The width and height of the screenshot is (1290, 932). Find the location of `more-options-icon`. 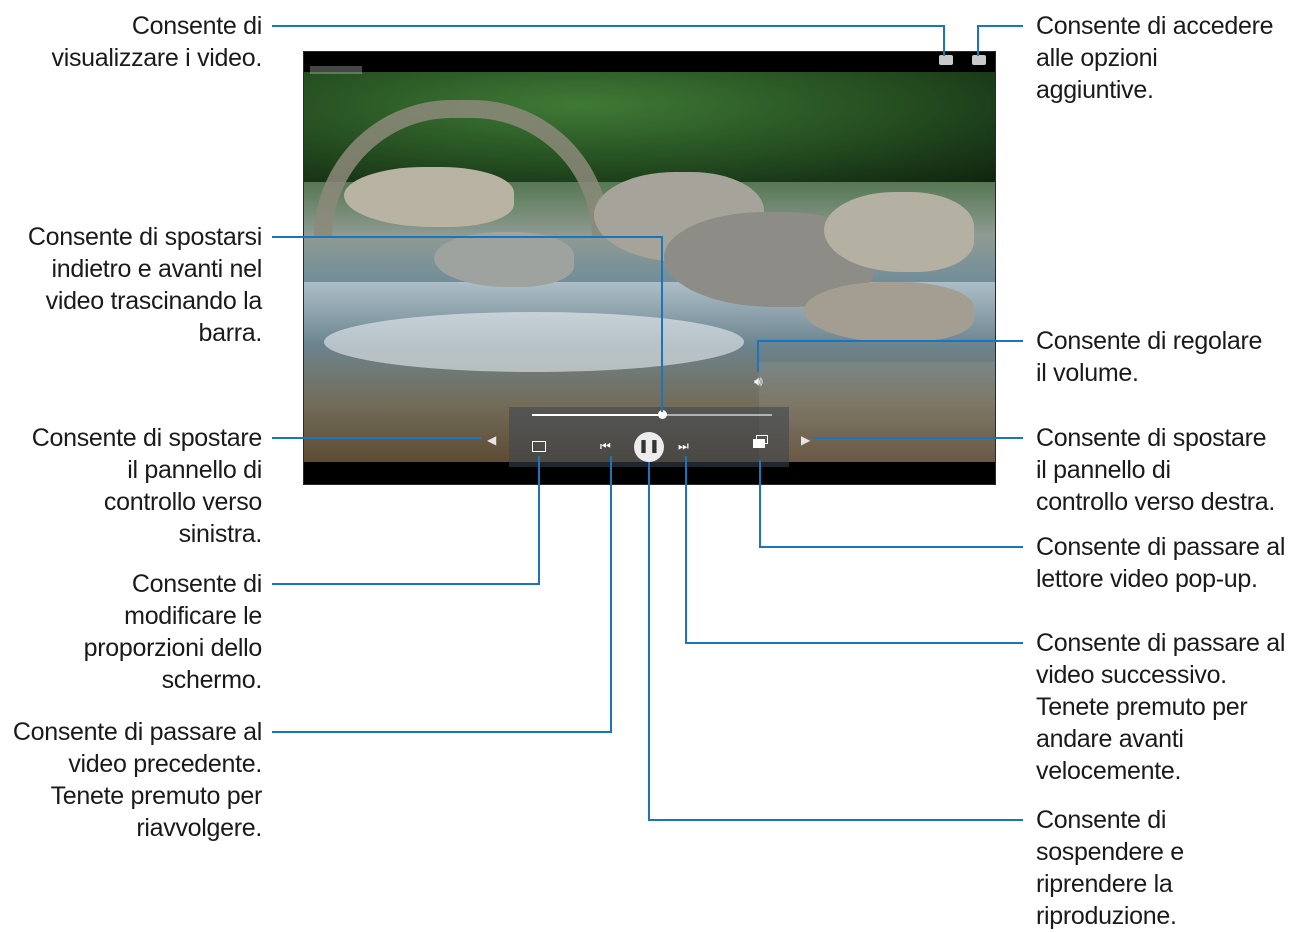

more-options-icon is located at coordinates (979, 60).